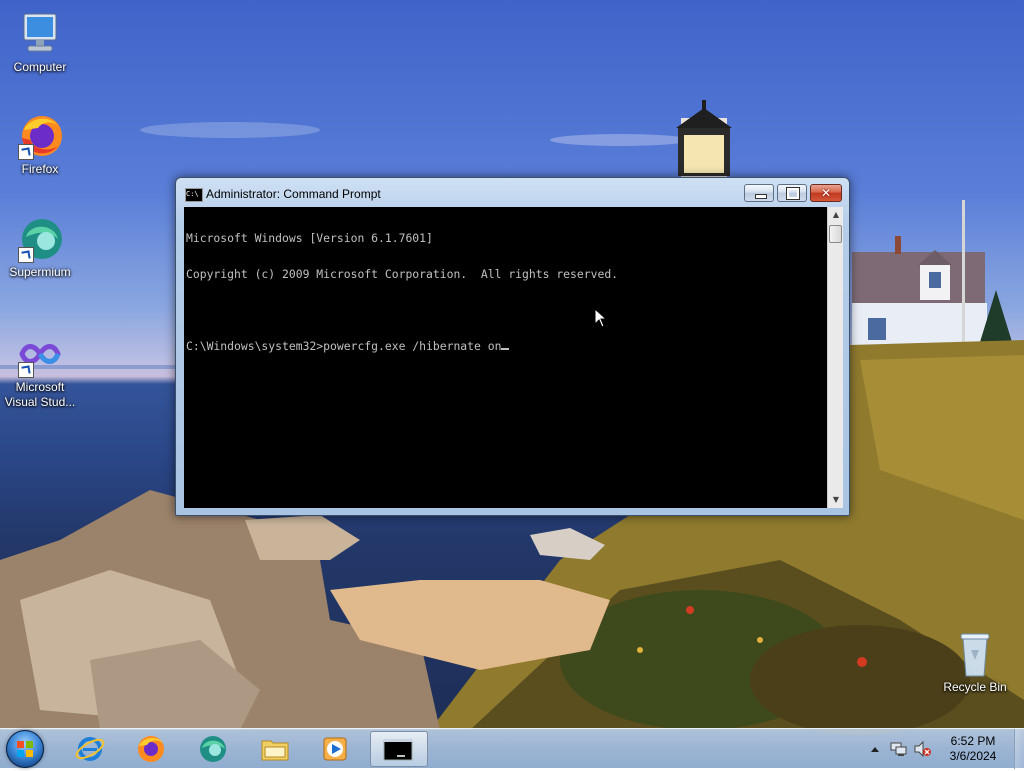  I want to click on media-player-icon, so click(335, 749).